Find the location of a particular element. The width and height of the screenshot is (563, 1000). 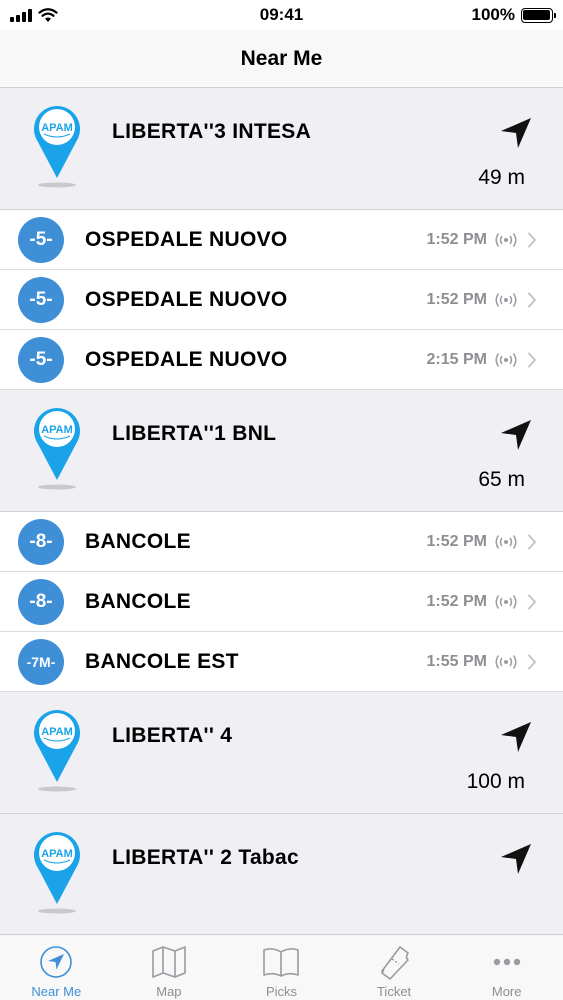

tab-more: More is located at coordinates (506, 967).